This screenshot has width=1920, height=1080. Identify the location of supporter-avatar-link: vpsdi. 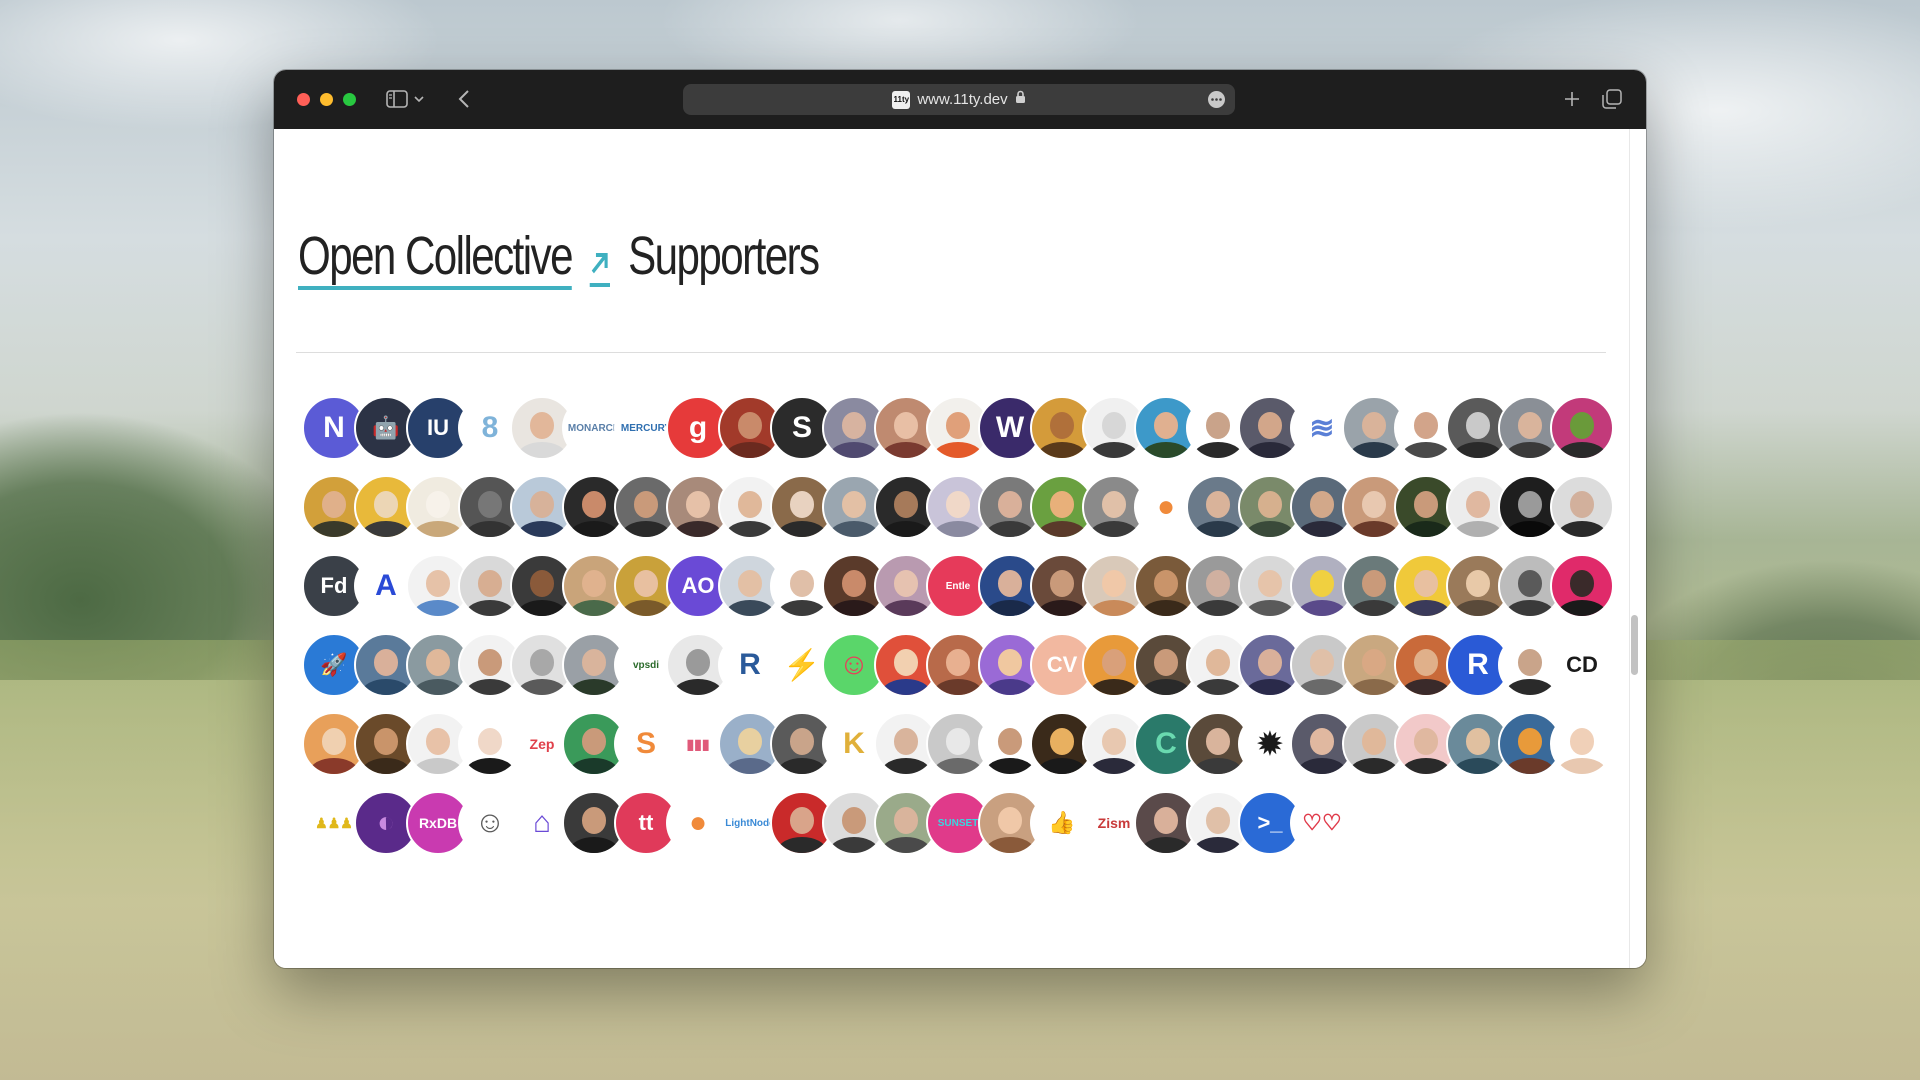
(646, 672).